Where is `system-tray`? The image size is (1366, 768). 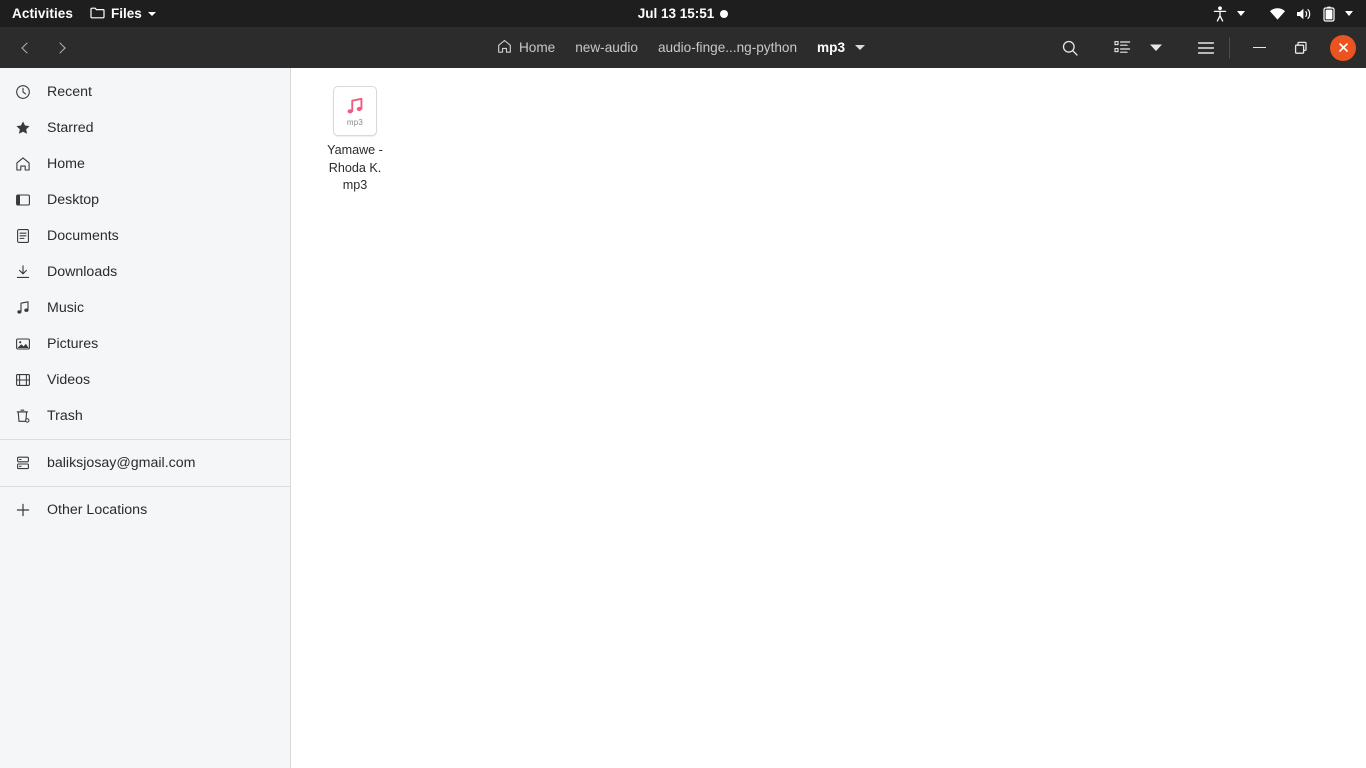
system-tray is located at coordinates (1287, 13).